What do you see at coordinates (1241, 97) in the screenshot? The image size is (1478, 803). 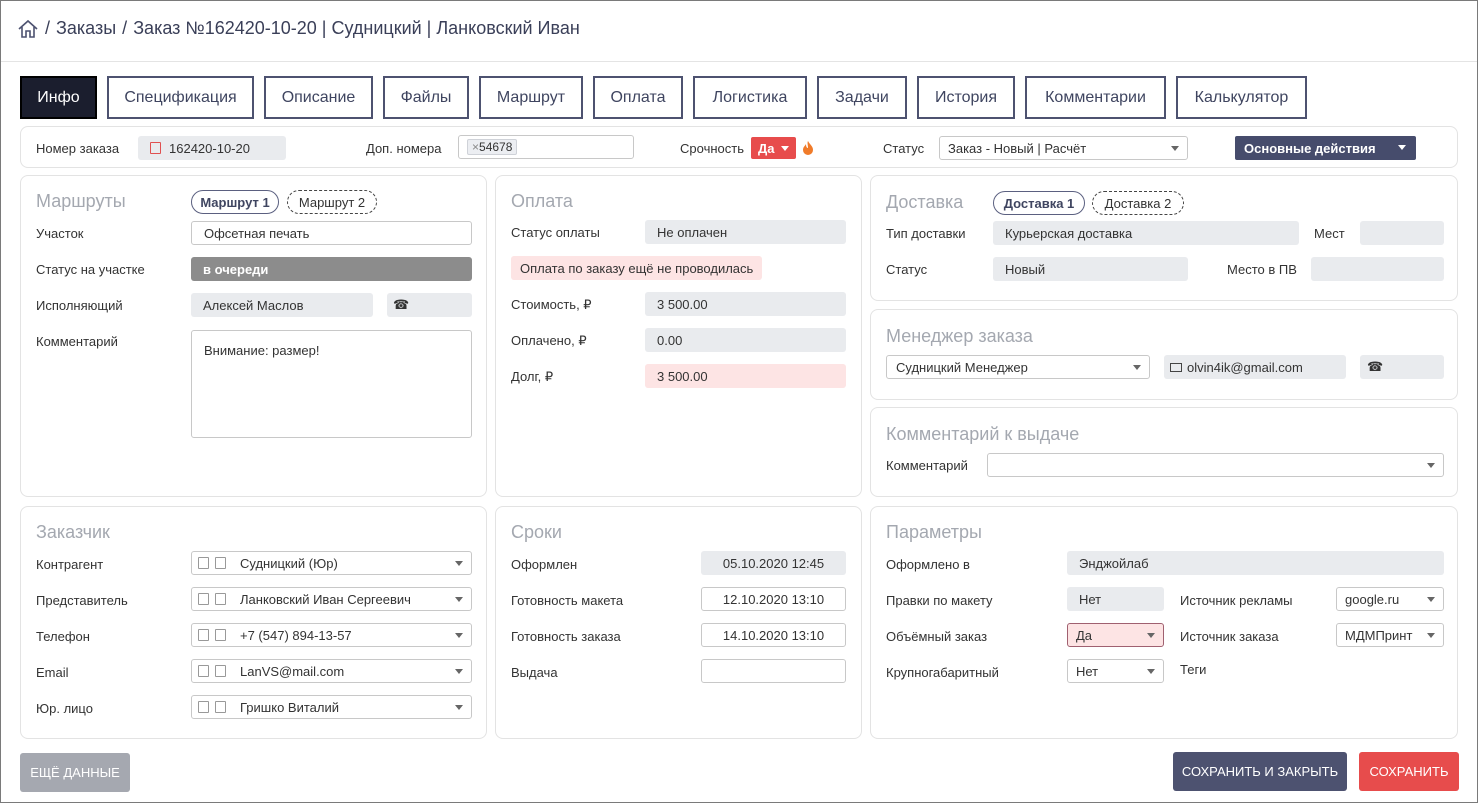 I see `tab-calculator: Калькулятор` at bounding box center [1241, 97].